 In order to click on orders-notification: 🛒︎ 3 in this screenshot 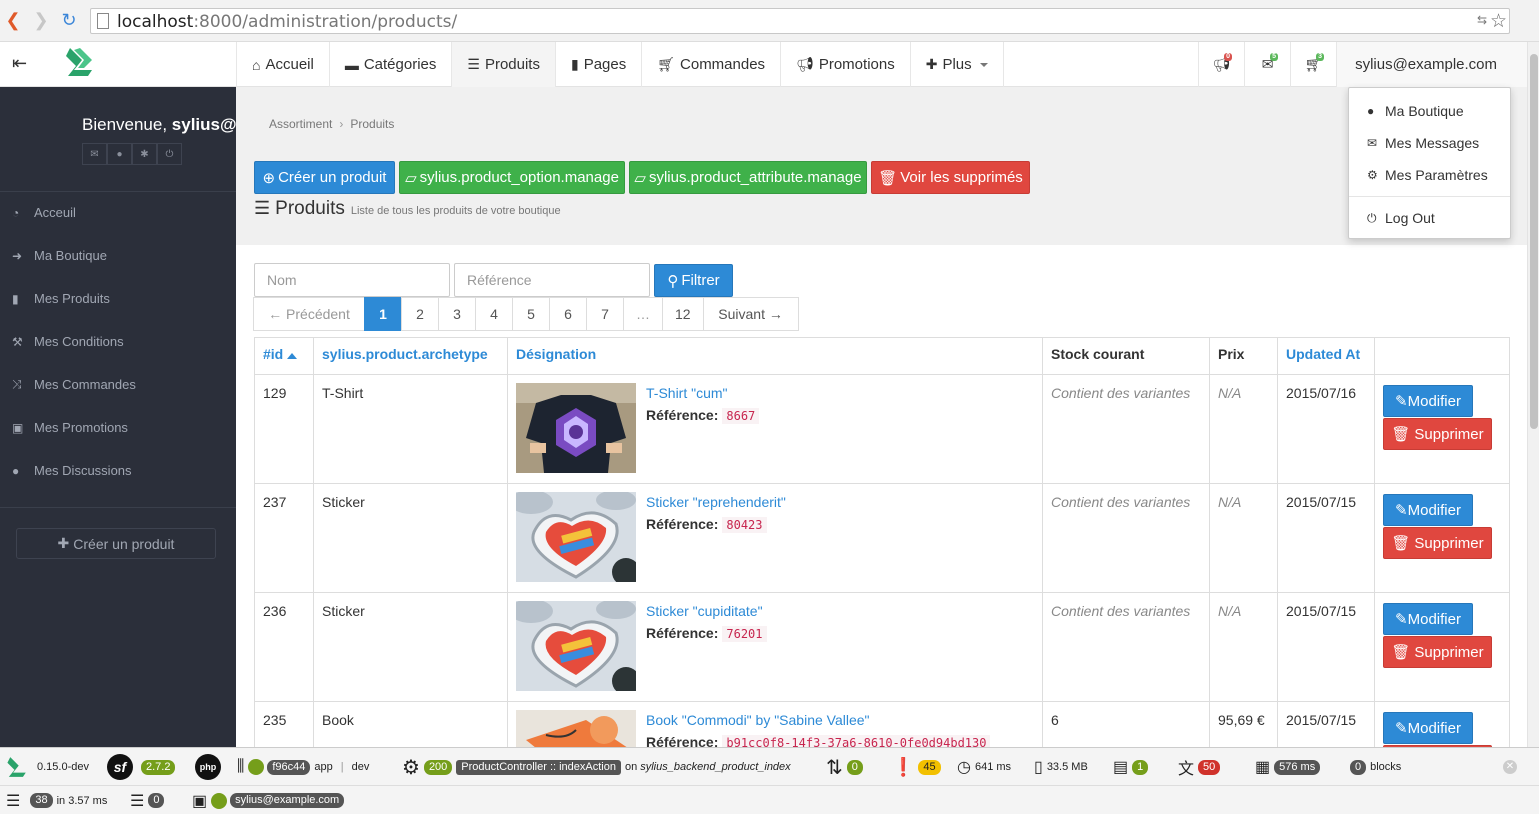, I will do `click(1313, 64)`.